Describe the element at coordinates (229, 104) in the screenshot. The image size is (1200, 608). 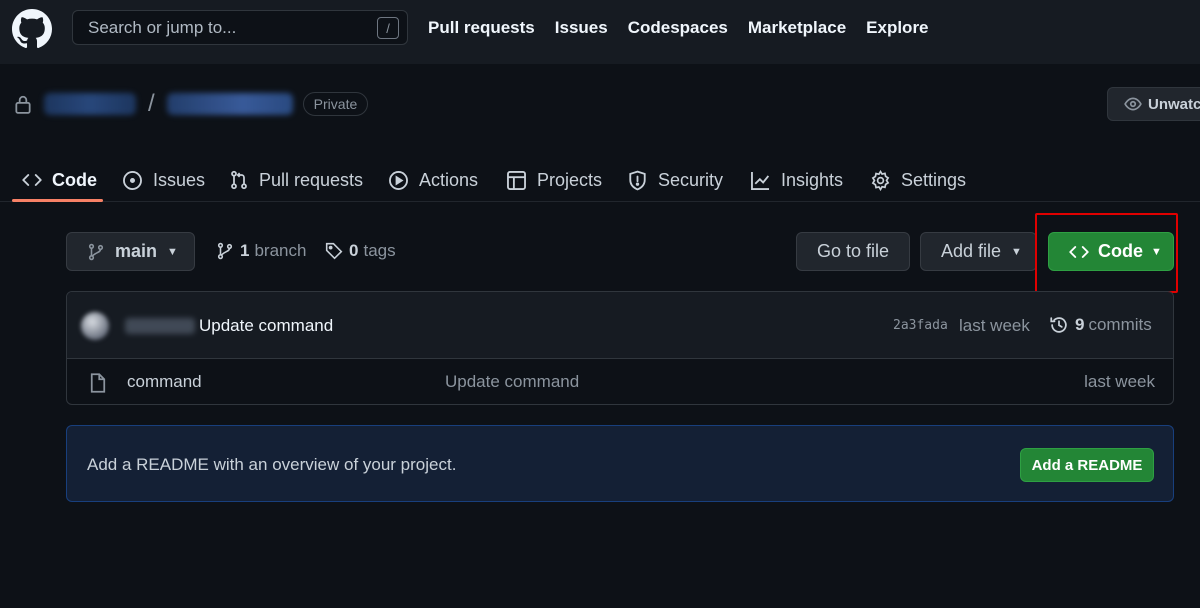
I see `repo-name-link` at that location.